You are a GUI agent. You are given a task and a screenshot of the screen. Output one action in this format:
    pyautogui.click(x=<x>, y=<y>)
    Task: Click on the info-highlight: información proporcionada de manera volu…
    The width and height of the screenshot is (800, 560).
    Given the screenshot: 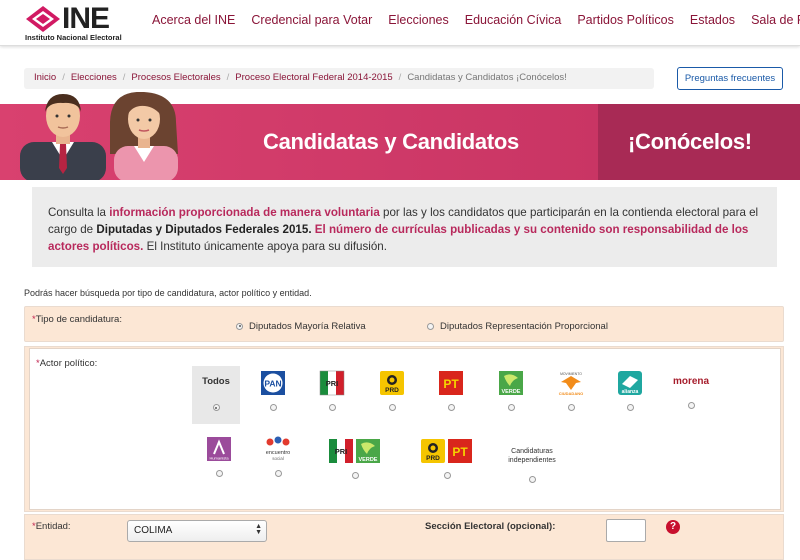 What is the action you would take?
    pyautogui.click(x=244, y=212)
    